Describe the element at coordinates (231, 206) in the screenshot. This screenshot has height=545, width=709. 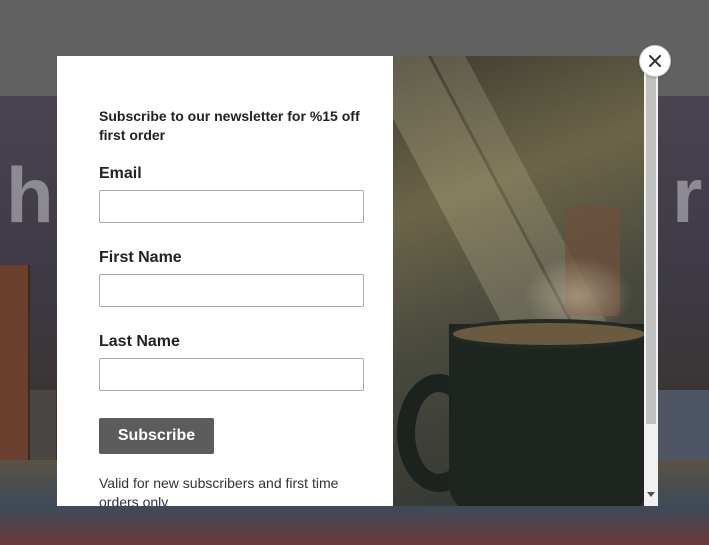
I see `email-field` at that location.